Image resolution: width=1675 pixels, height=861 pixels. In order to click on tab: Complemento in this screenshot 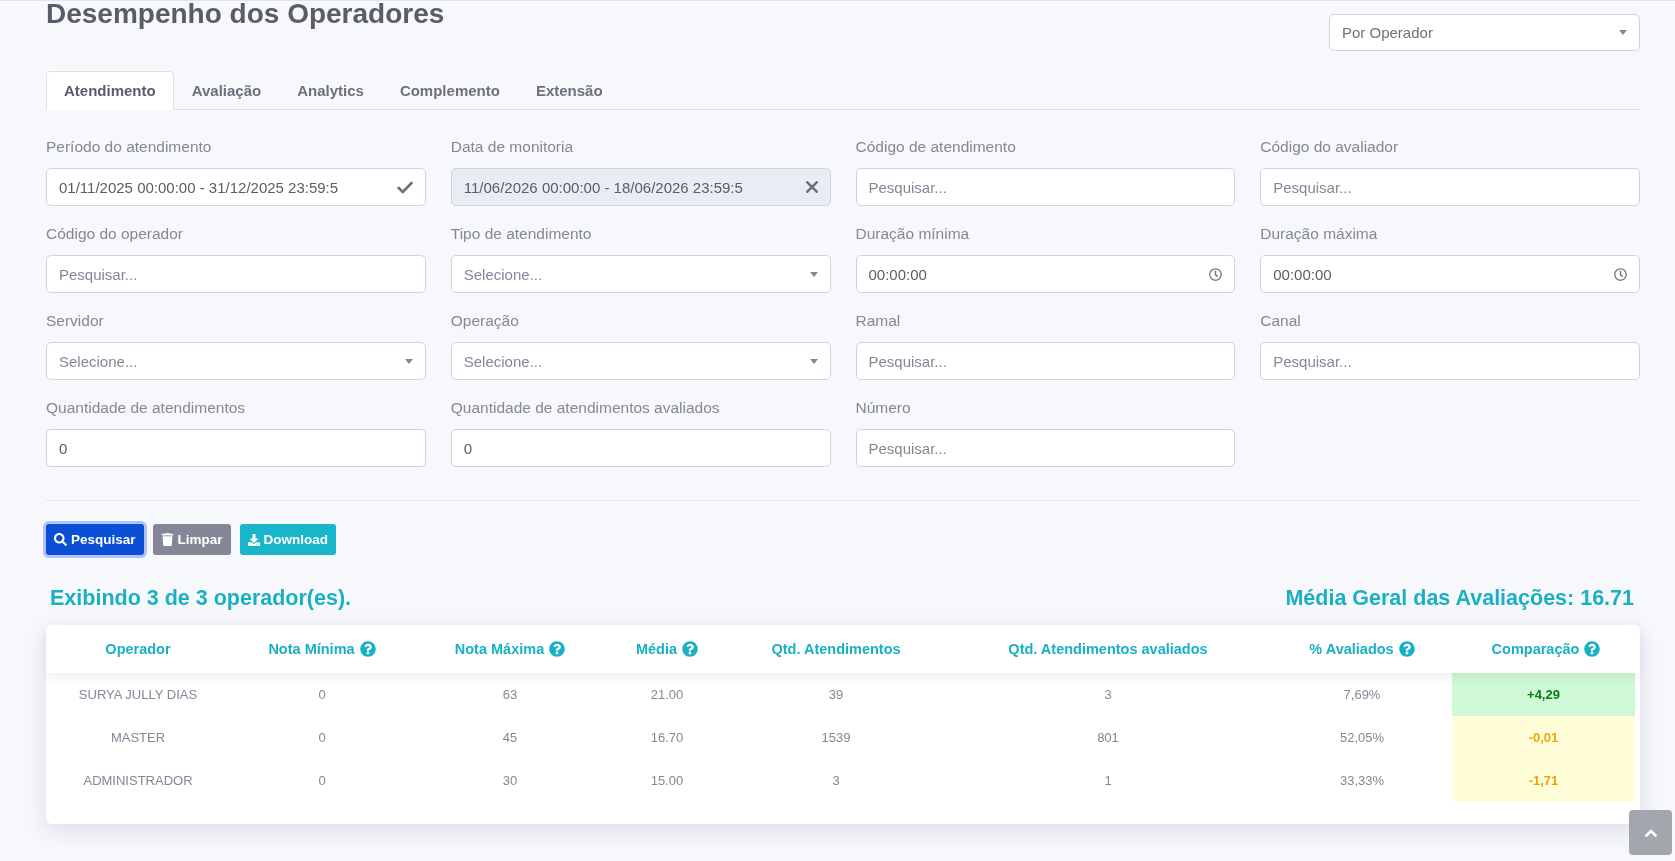, I will do `click(449, 90)`.